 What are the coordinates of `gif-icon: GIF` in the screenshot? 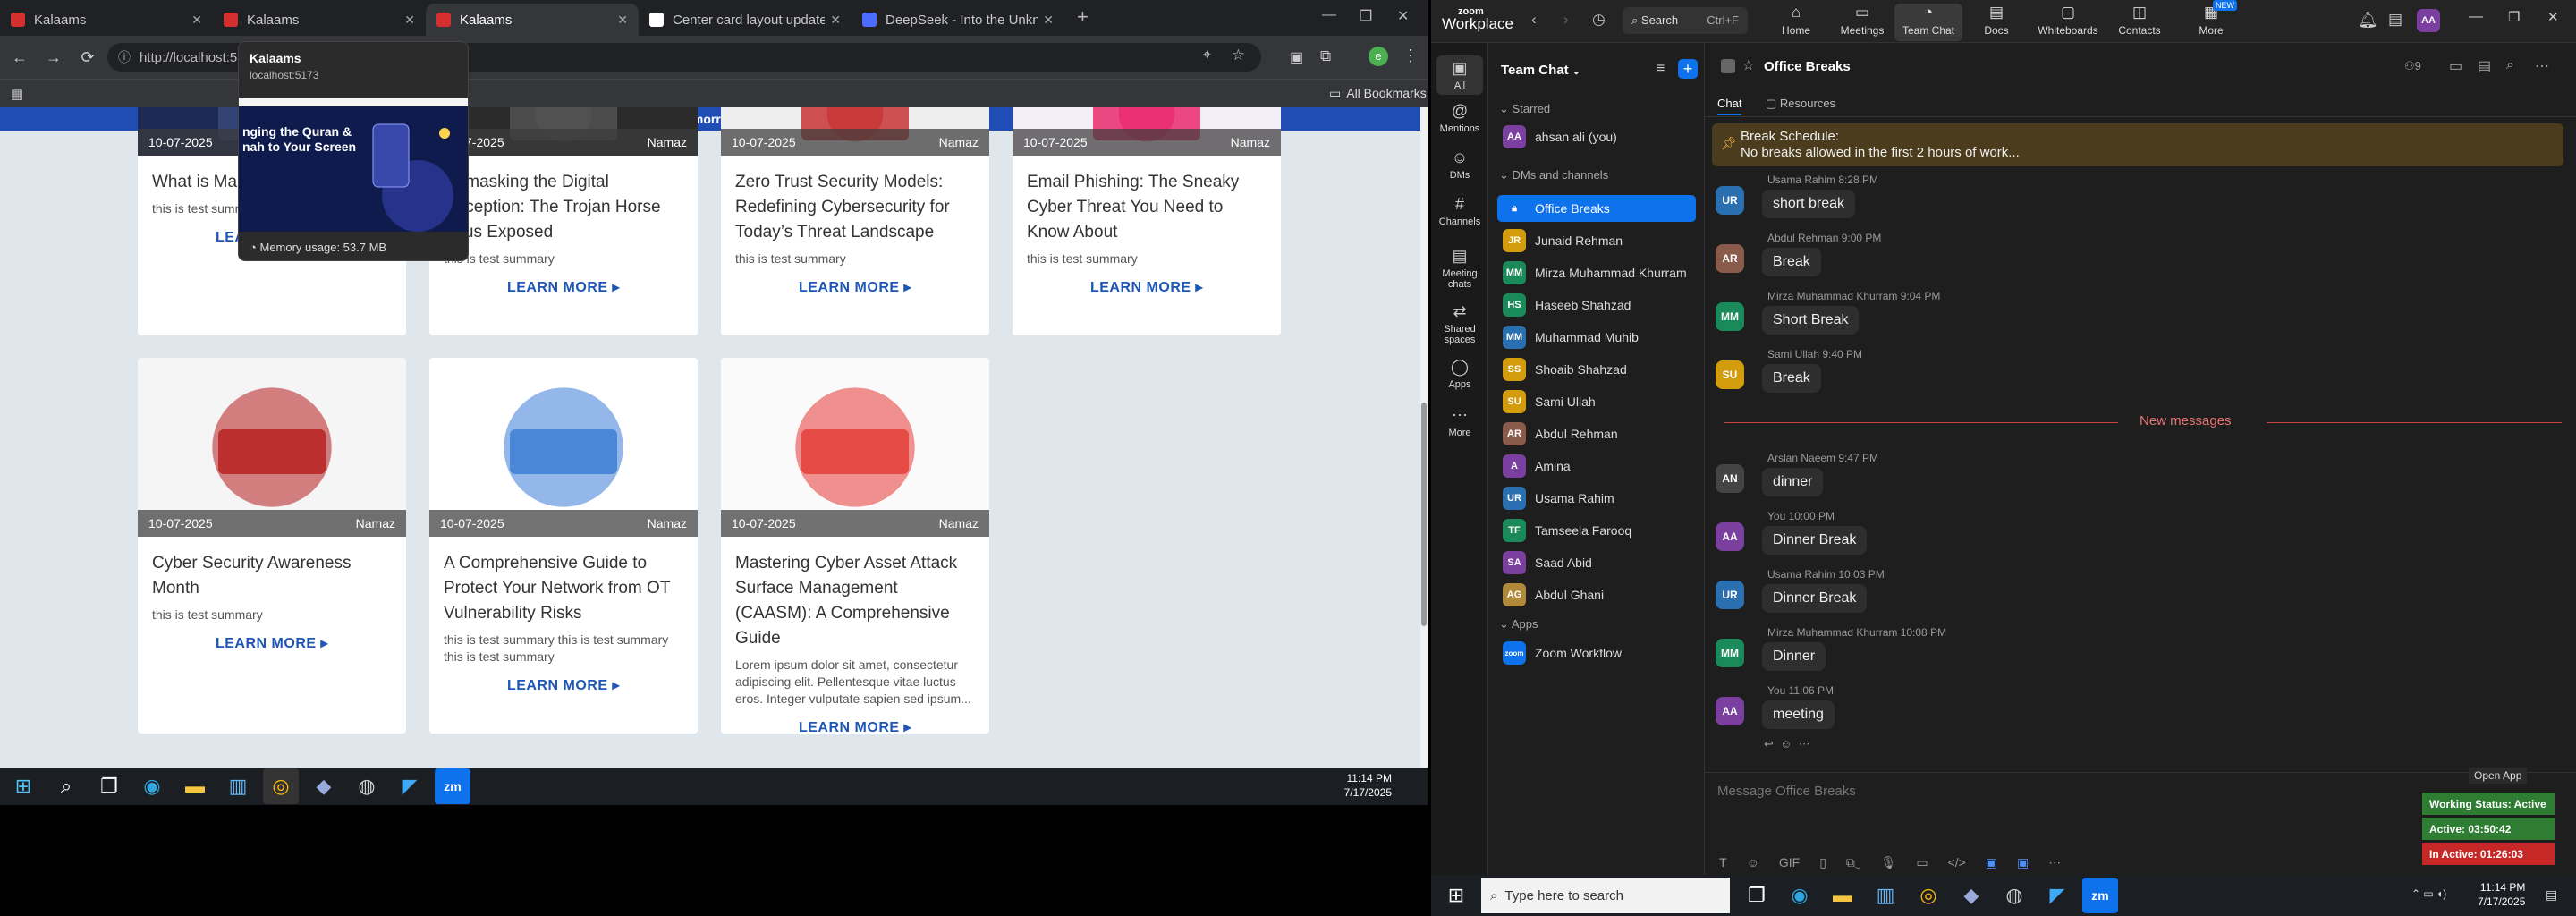 It's located at (1789, 862).